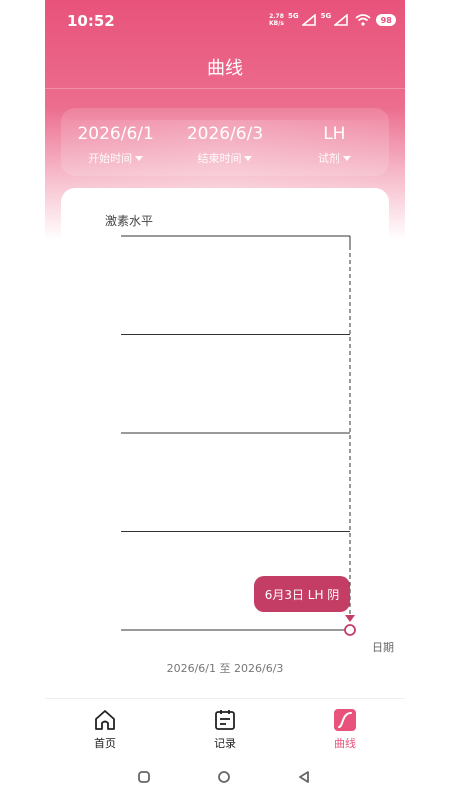  I want to click on nav-record: 记录, so click(225, 726).